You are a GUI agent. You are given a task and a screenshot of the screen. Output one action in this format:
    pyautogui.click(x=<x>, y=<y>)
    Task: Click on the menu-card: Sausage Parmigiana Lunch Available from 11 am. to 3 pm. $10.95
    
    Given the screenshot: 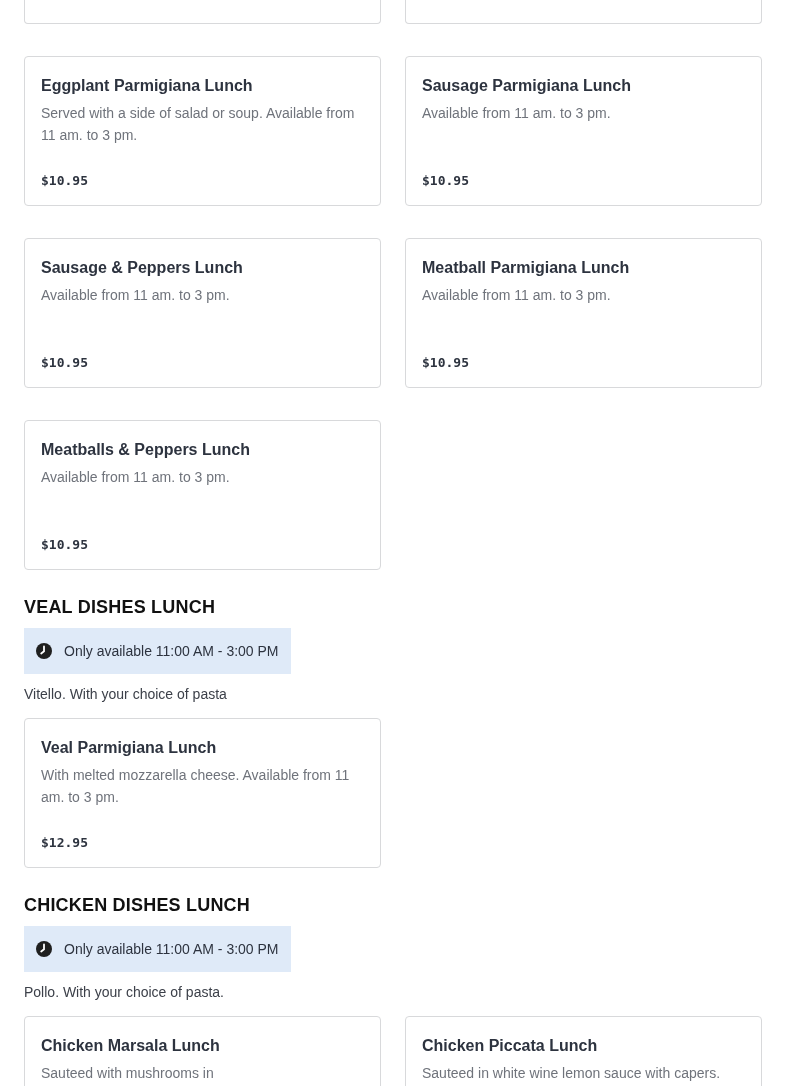 What is the action you would take?
    pyautogui.click(x=583, y=131)
    